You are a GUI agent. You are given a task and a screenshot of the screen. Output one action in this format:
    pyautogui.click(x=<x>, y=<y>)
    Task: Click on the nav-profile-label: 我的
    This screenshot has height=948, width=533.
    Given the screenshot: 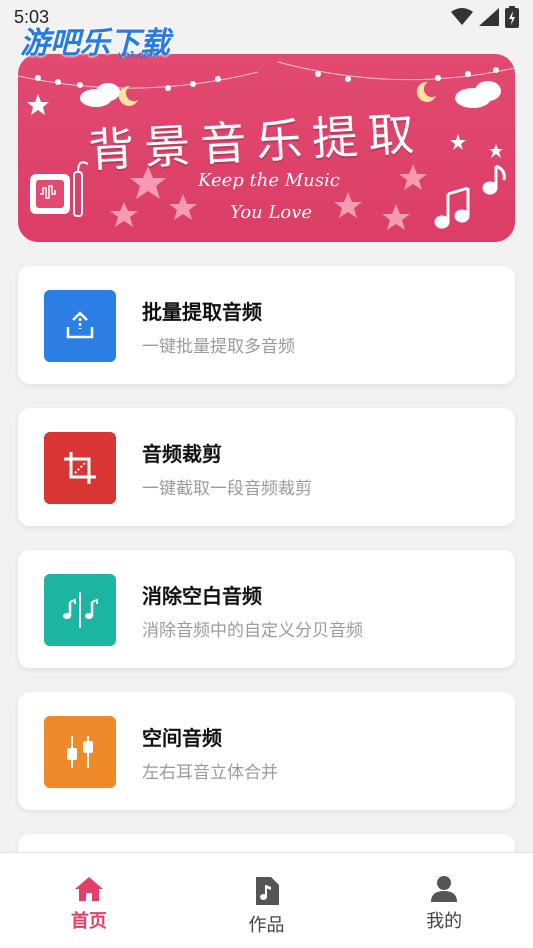 What is the action you would take?
    pyautogui.click(x=444, y=921)
    